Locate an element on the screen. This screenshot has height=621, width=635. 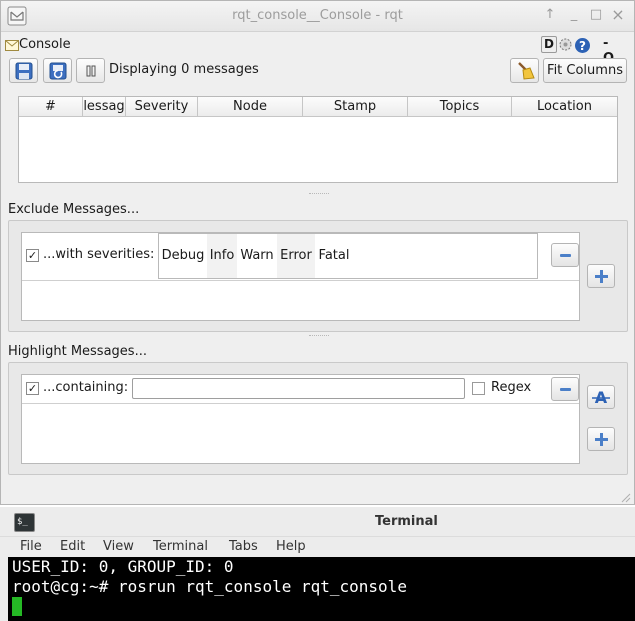
menu-edit: Edit is located at coordinates (72, 546).